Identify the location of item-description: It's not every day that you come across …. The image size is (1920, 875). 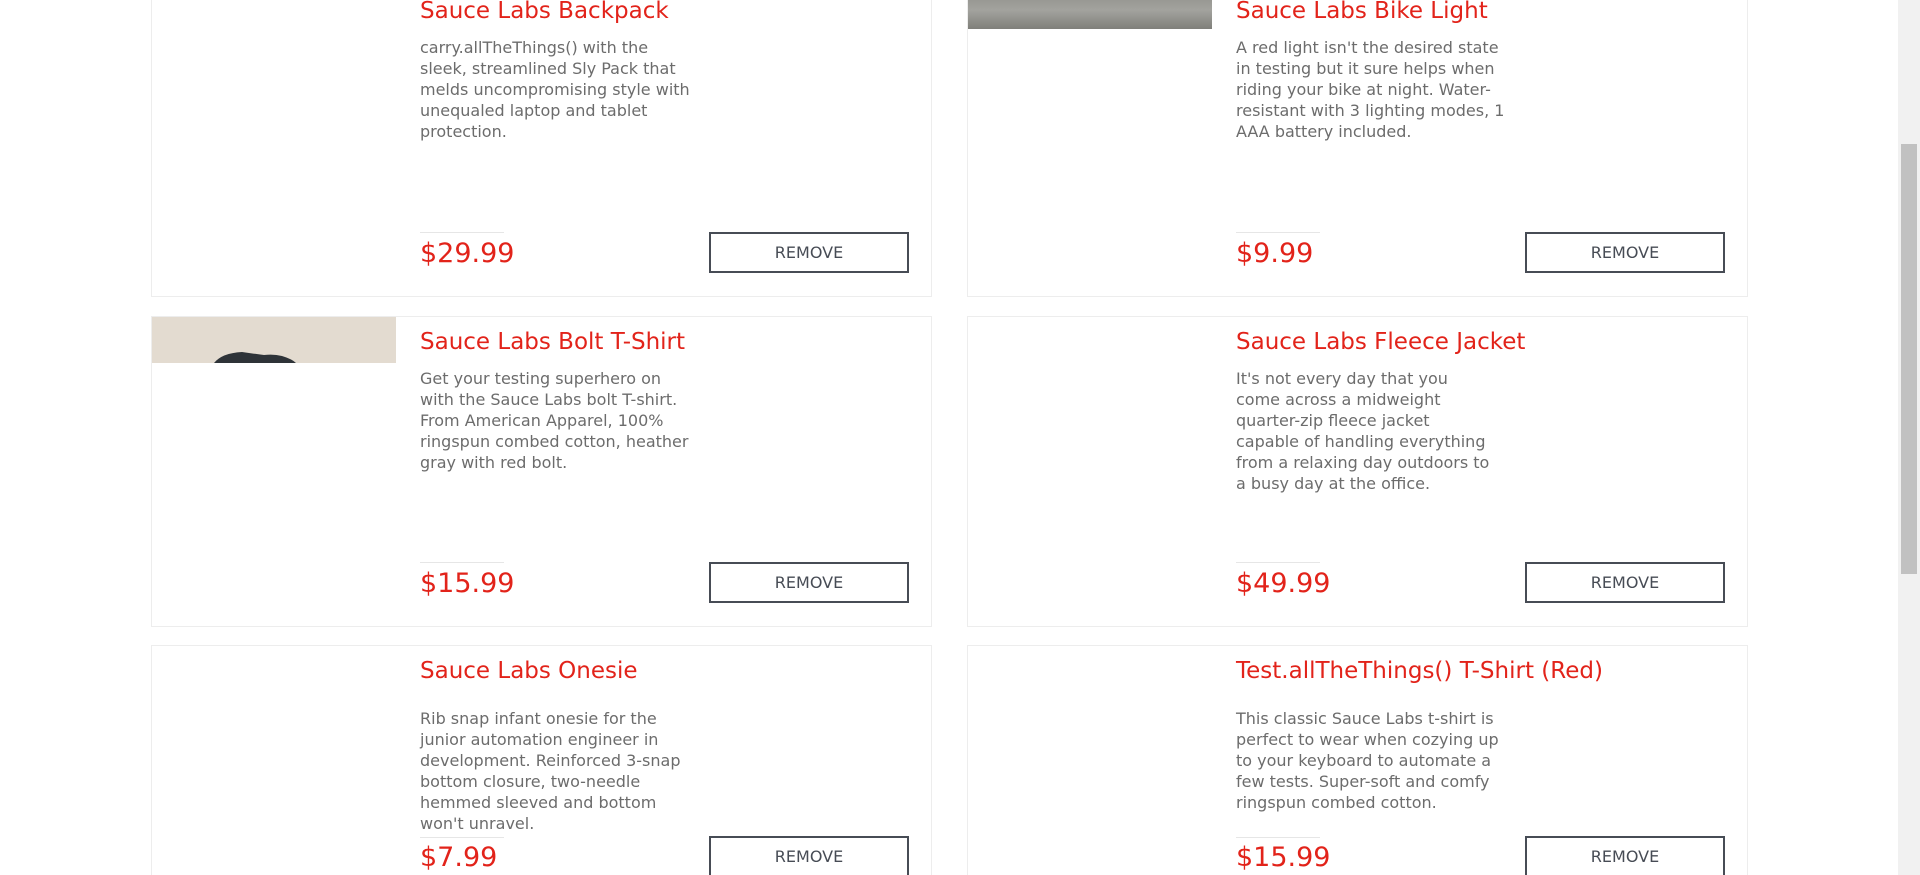
(1363, 431).